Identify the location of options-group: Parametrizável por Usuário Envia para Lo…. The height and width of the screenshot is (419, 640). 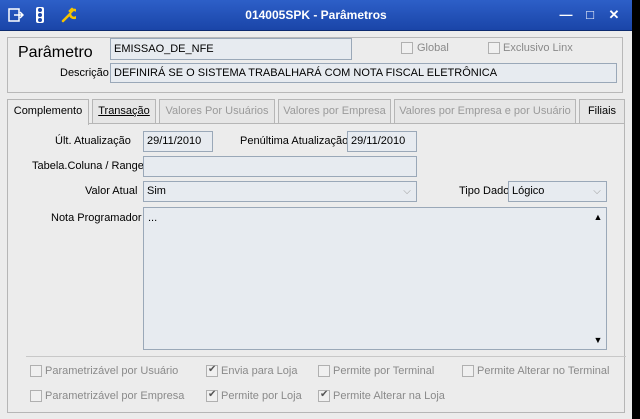
(326, 382).